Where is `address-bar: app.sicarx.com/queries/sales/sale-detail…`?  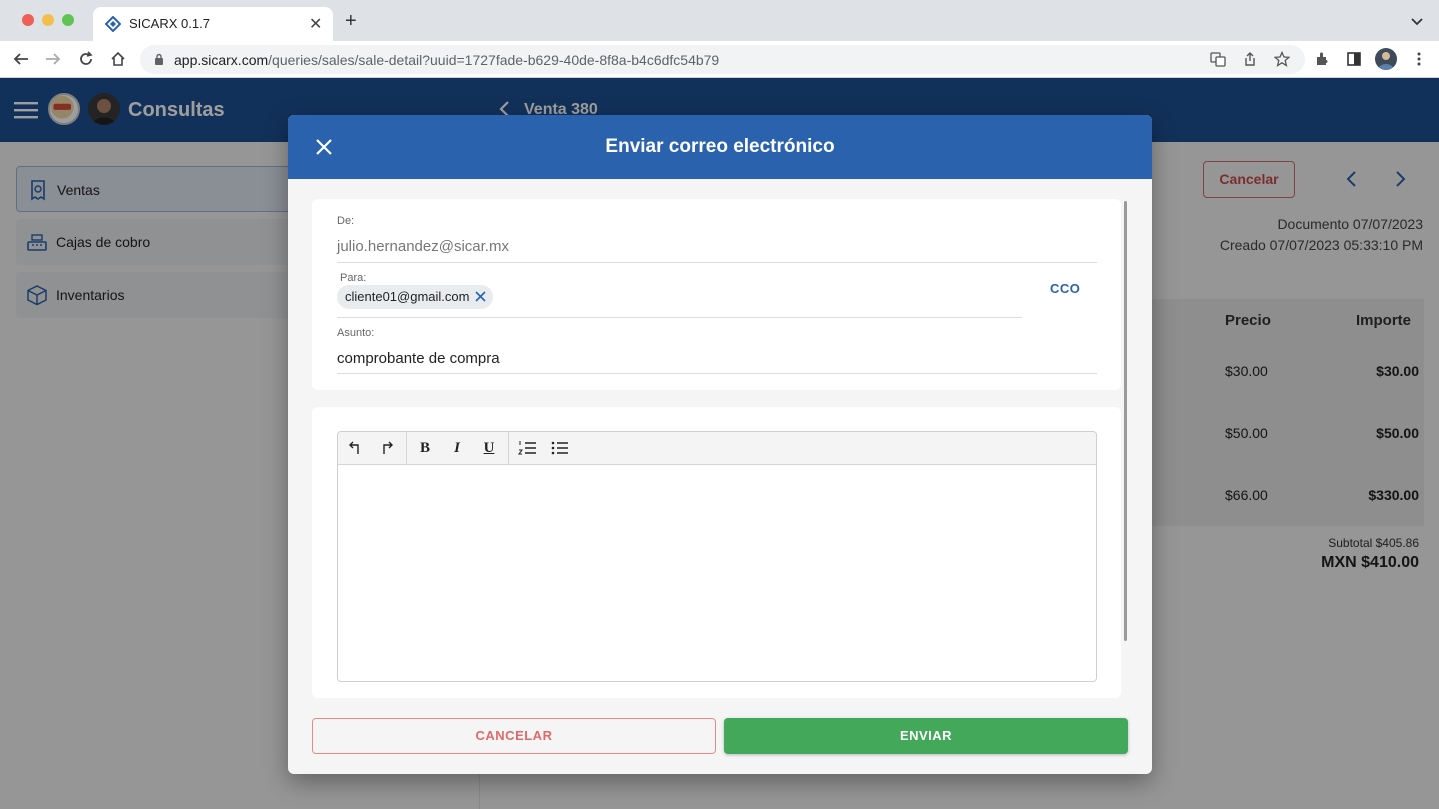
address-bar: app.sicarx.com/queries/sales/sale-detail… is located at coordinates (719, 59).